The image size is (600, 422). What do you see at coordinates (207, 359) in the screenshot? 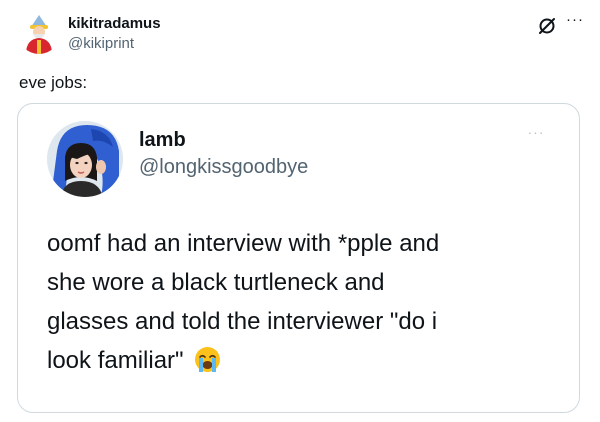
I see `loudly-crying-face-icon` at bounding box center [207, 359].